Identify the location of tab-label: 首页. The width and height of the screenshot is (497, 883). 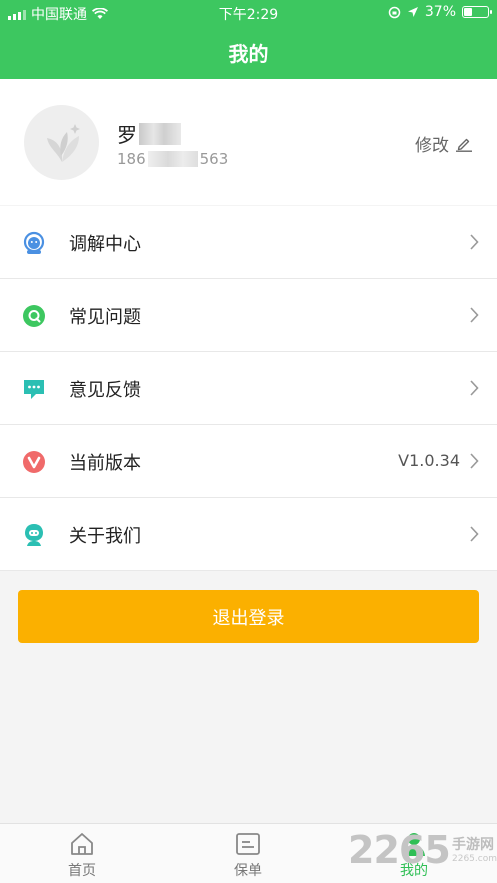
(82, 871).